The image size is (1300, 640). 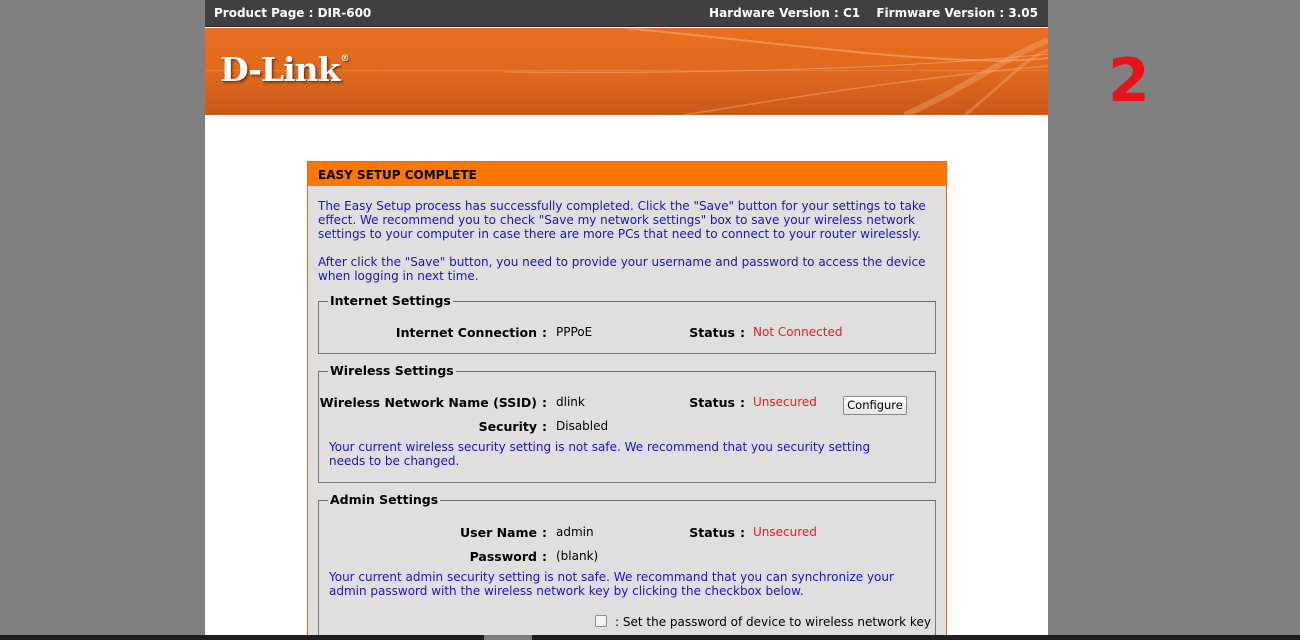 What do you see at coordinates (712, 332) in the screenshot?
I see `internet-status-label: Status` at bounding box center [712, 332].